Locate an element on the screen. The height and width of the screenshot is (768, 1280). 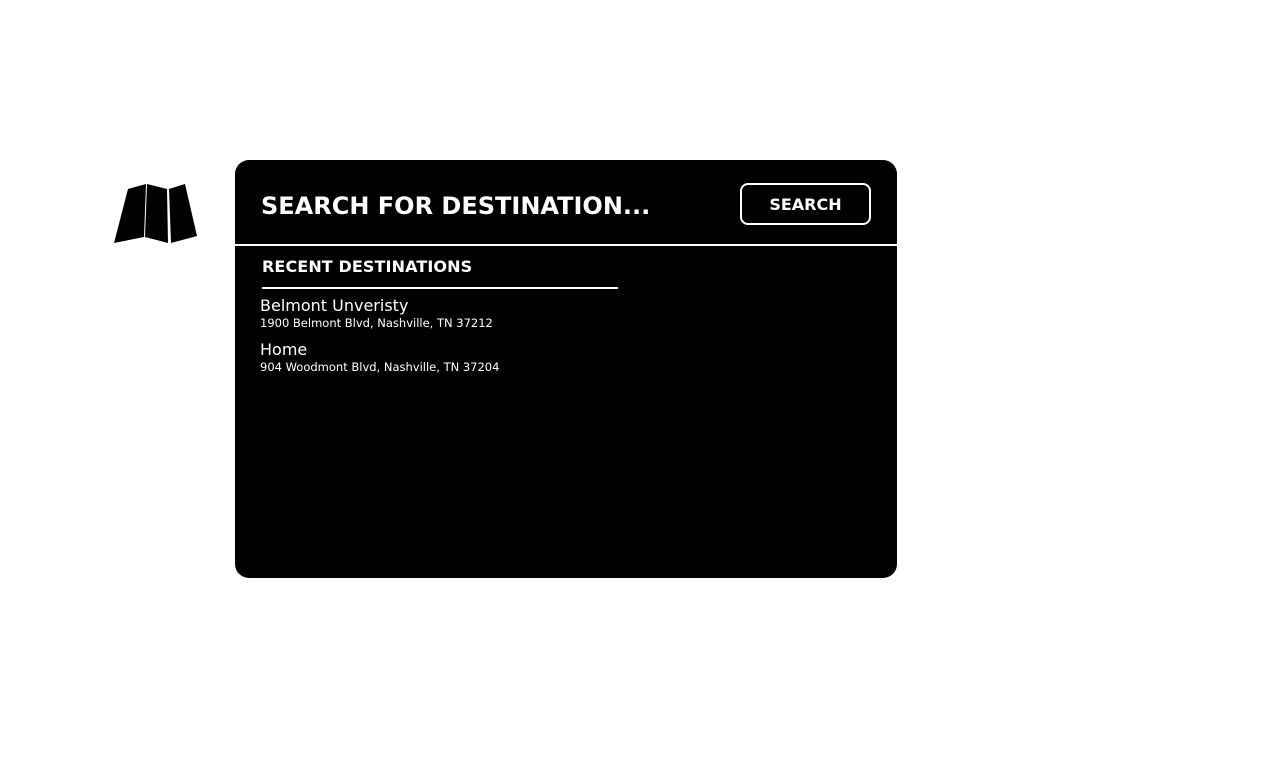
destination-name: Belmont Unveristy is located at coordinates (334, 305).